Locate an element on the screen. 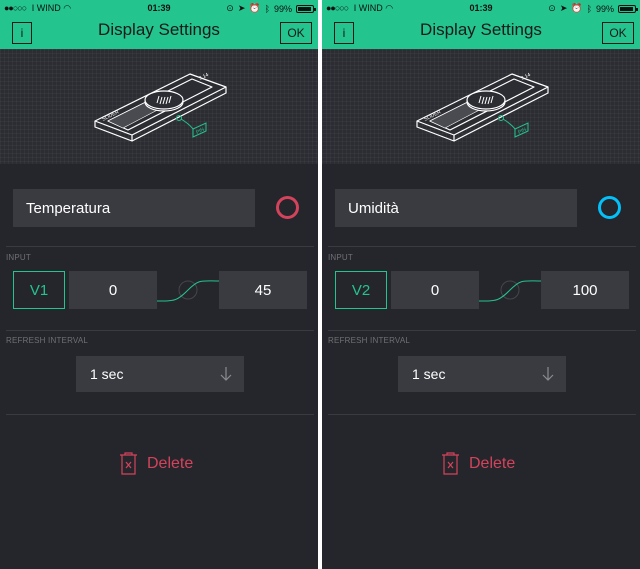 Image resolution: width=640 pixels, height=569 pixels. max-value-input: 100 is located at coordinates (585, 290).